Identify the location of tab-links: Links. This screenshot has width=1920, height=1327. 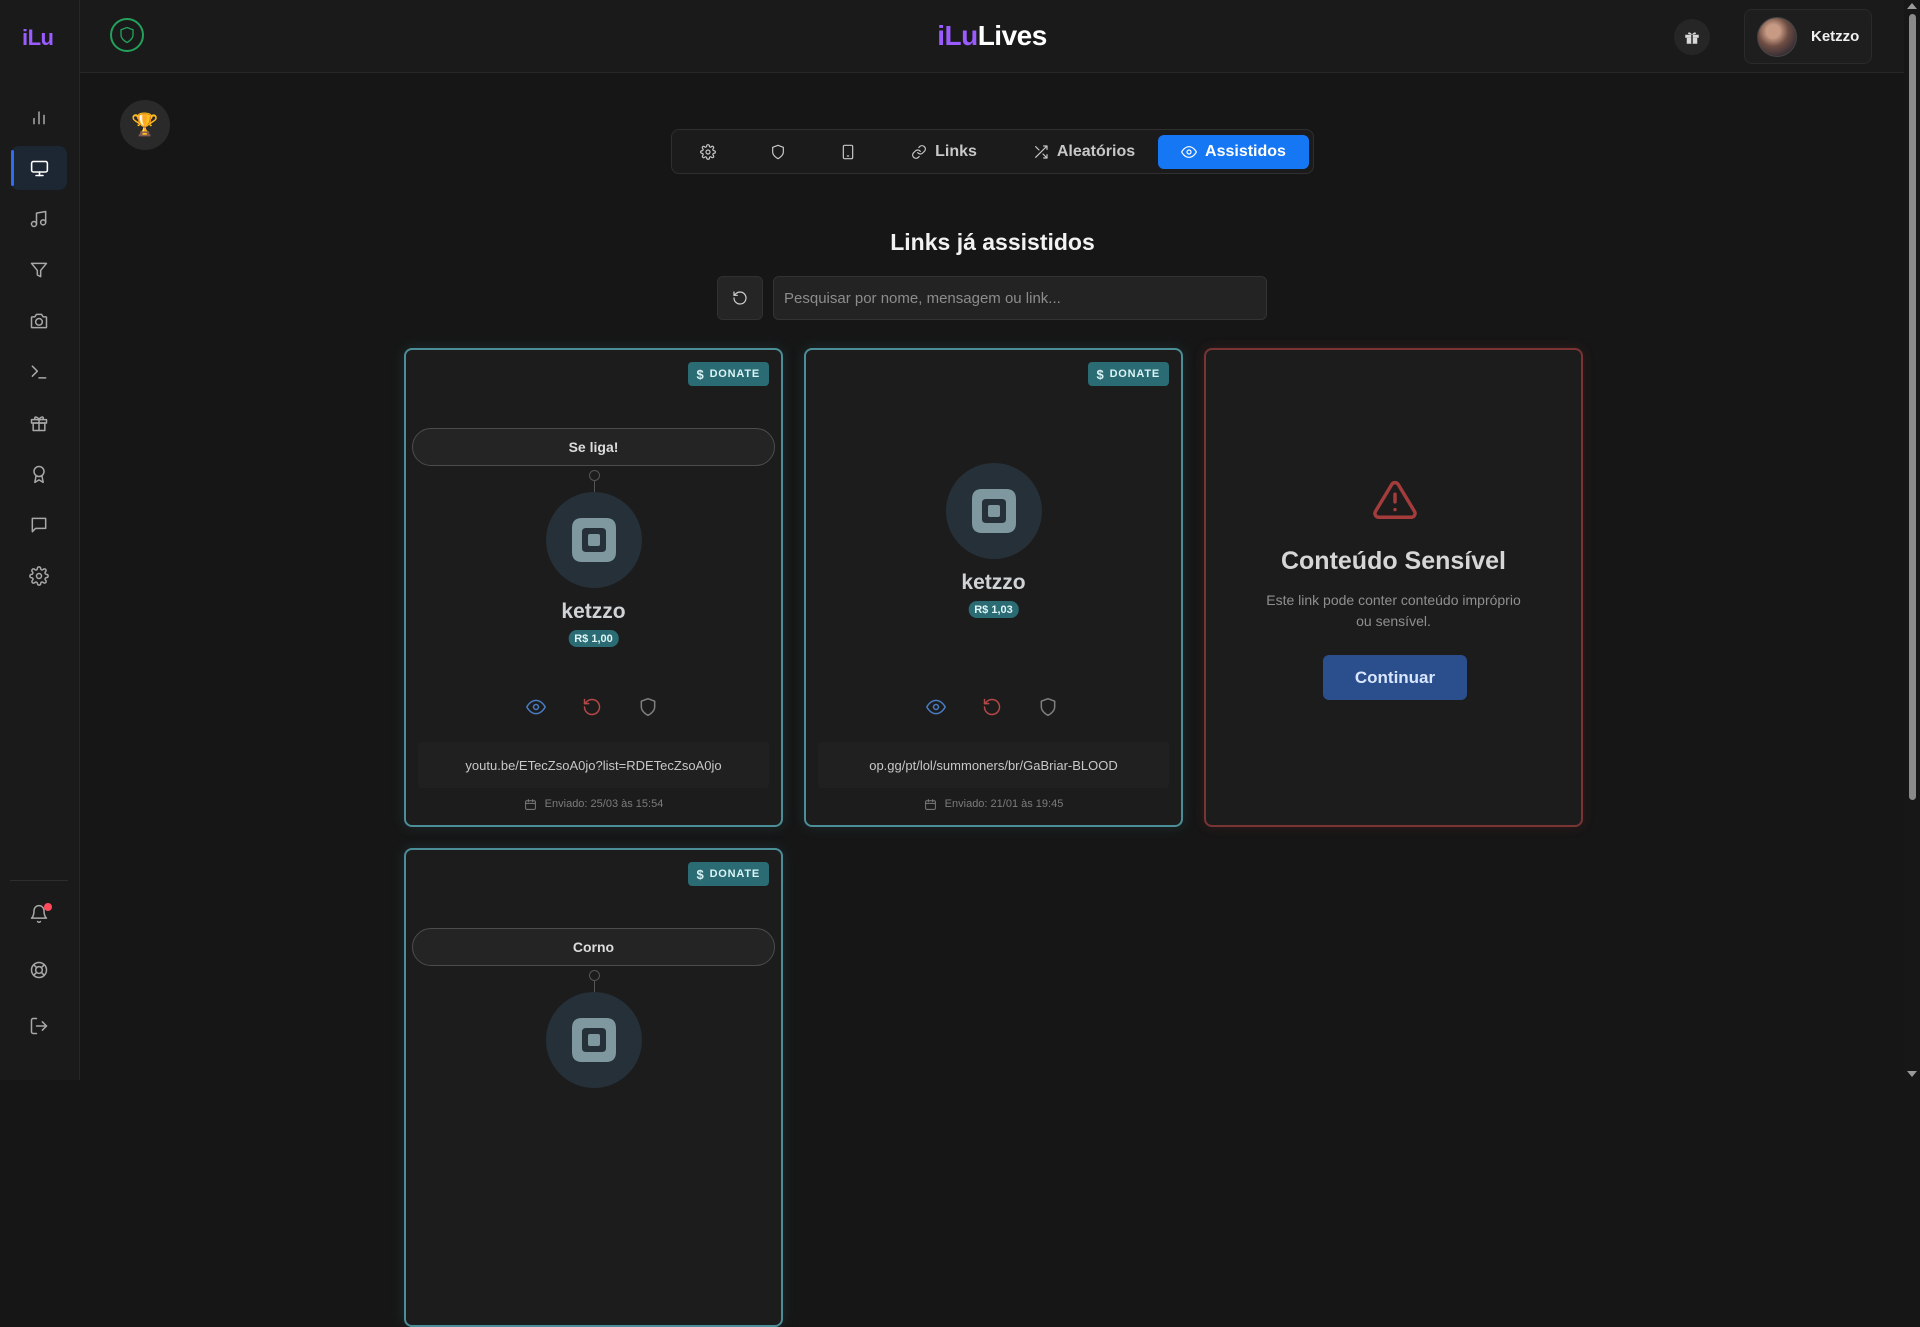
(944, 152).